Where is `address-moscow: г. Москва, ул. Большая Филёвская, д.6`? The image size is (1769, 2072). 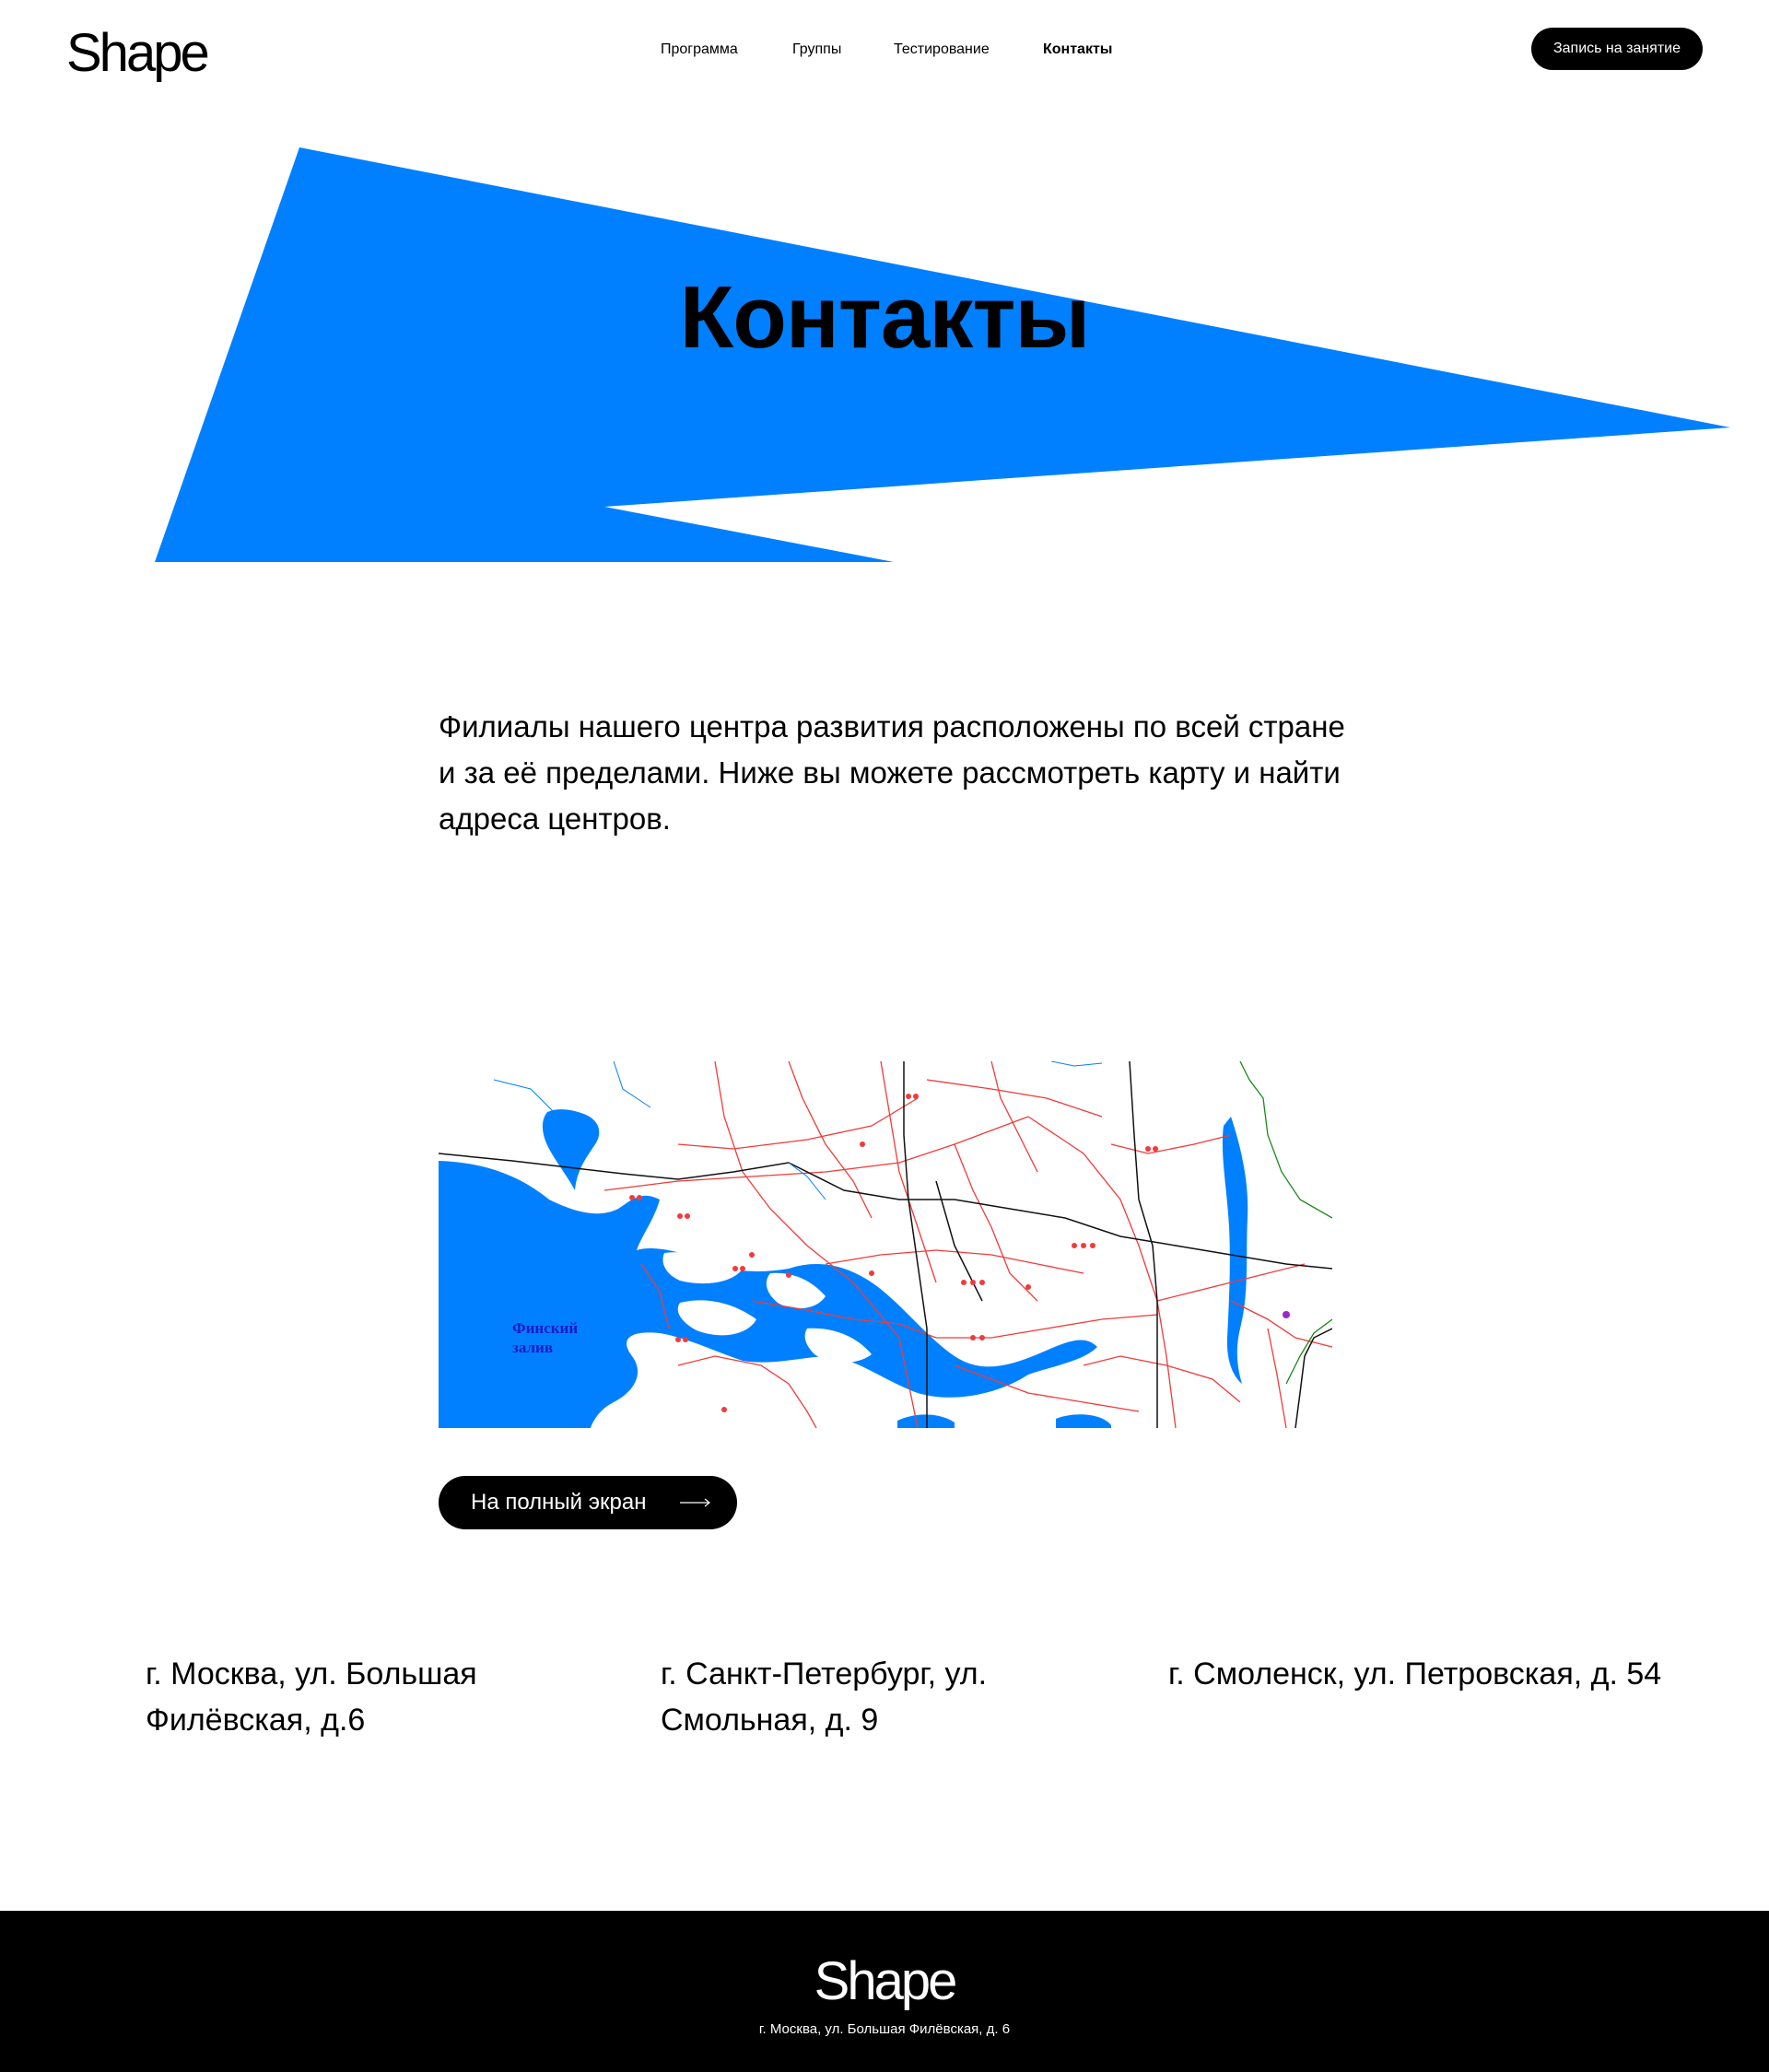
address-moscow: г. Москва, ул. Большая Филёвская, д.6 is located at coordinates (311, 1697).